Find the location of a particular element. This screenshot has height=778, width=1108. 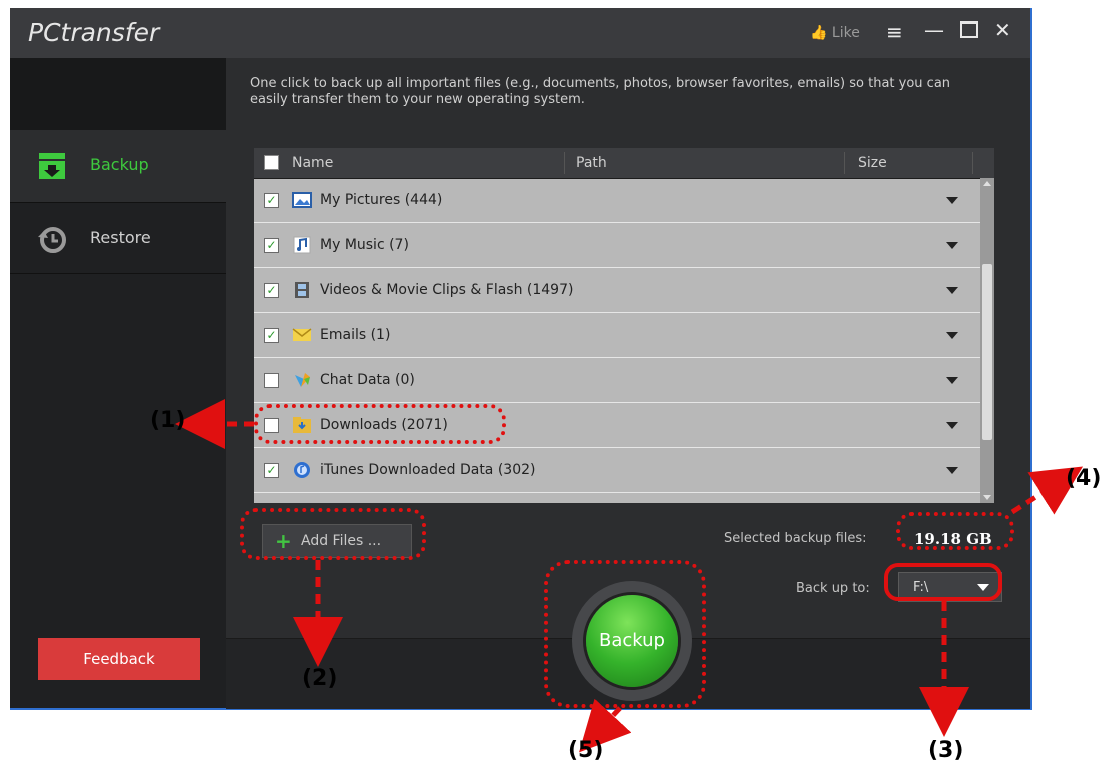

annotation-label-5: (5) is located at coordinates (586, 750).